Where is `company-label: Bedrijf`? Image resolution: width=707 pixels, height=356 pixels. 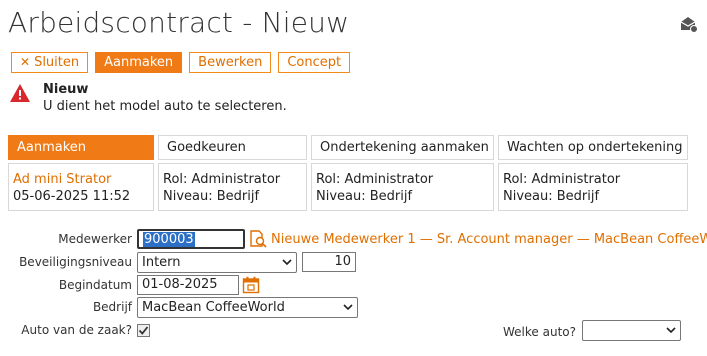
company-label: Bedrijf is located at coordinates (112, 307).